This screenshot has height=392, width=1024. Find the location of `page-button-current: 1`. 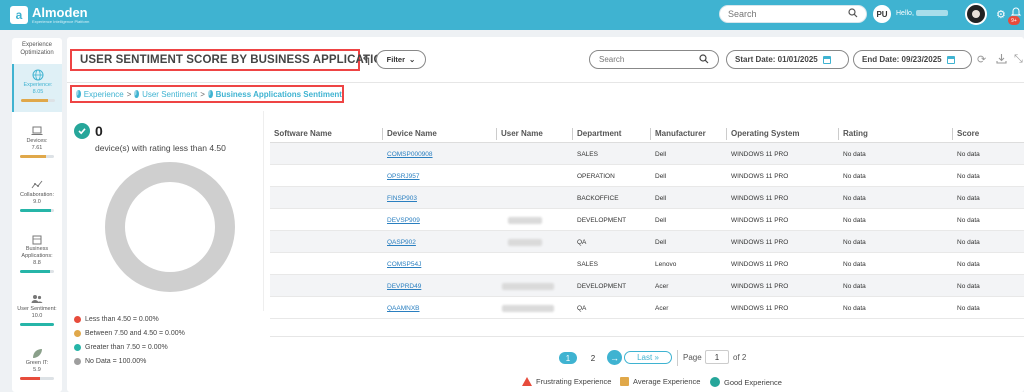

page-button-current: 1 is located at coordinates (568, 358).